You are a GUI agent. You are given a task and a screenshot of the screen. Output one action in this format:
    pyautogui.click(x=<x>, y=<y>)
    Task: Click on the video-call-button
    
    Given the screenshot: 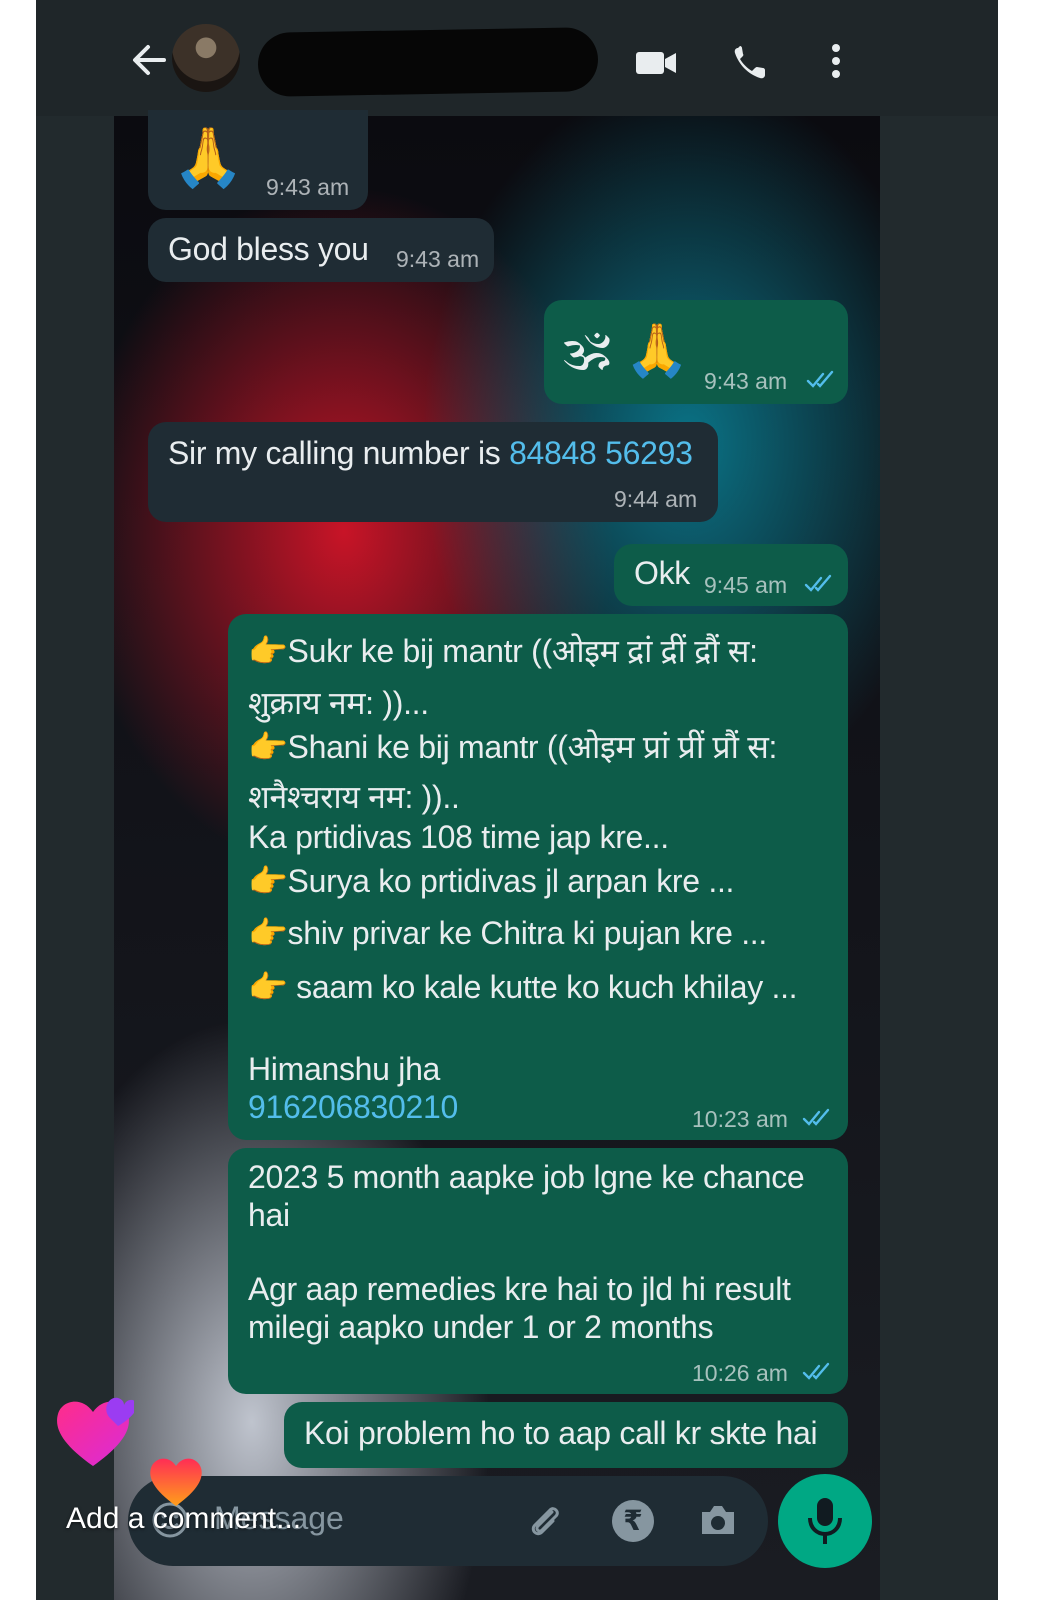 What is the action you would take?
    pyautogui.click(x=656, y=62)
    